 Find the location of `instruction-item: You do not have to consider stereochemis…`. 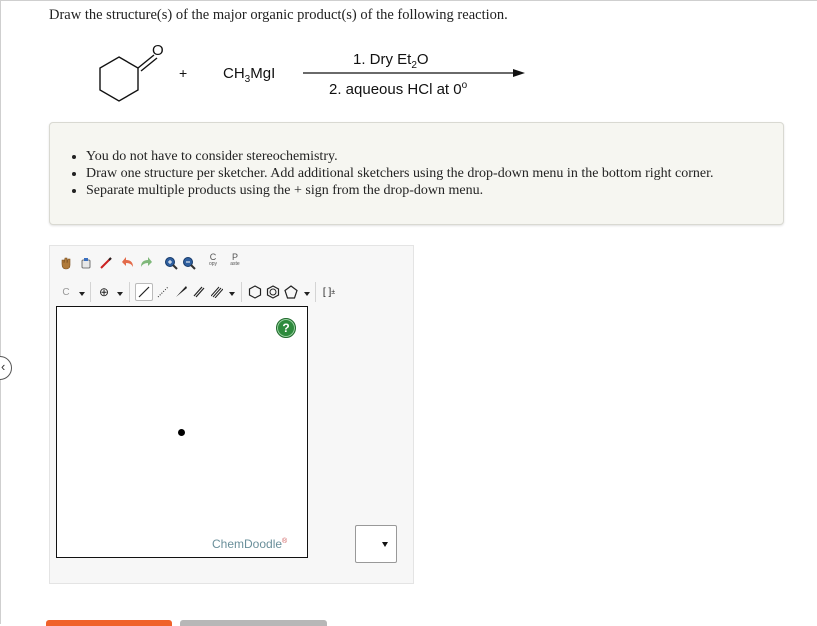

instruction-item: You do not have to consider stereochemis… is located at coordinates (393, 156).